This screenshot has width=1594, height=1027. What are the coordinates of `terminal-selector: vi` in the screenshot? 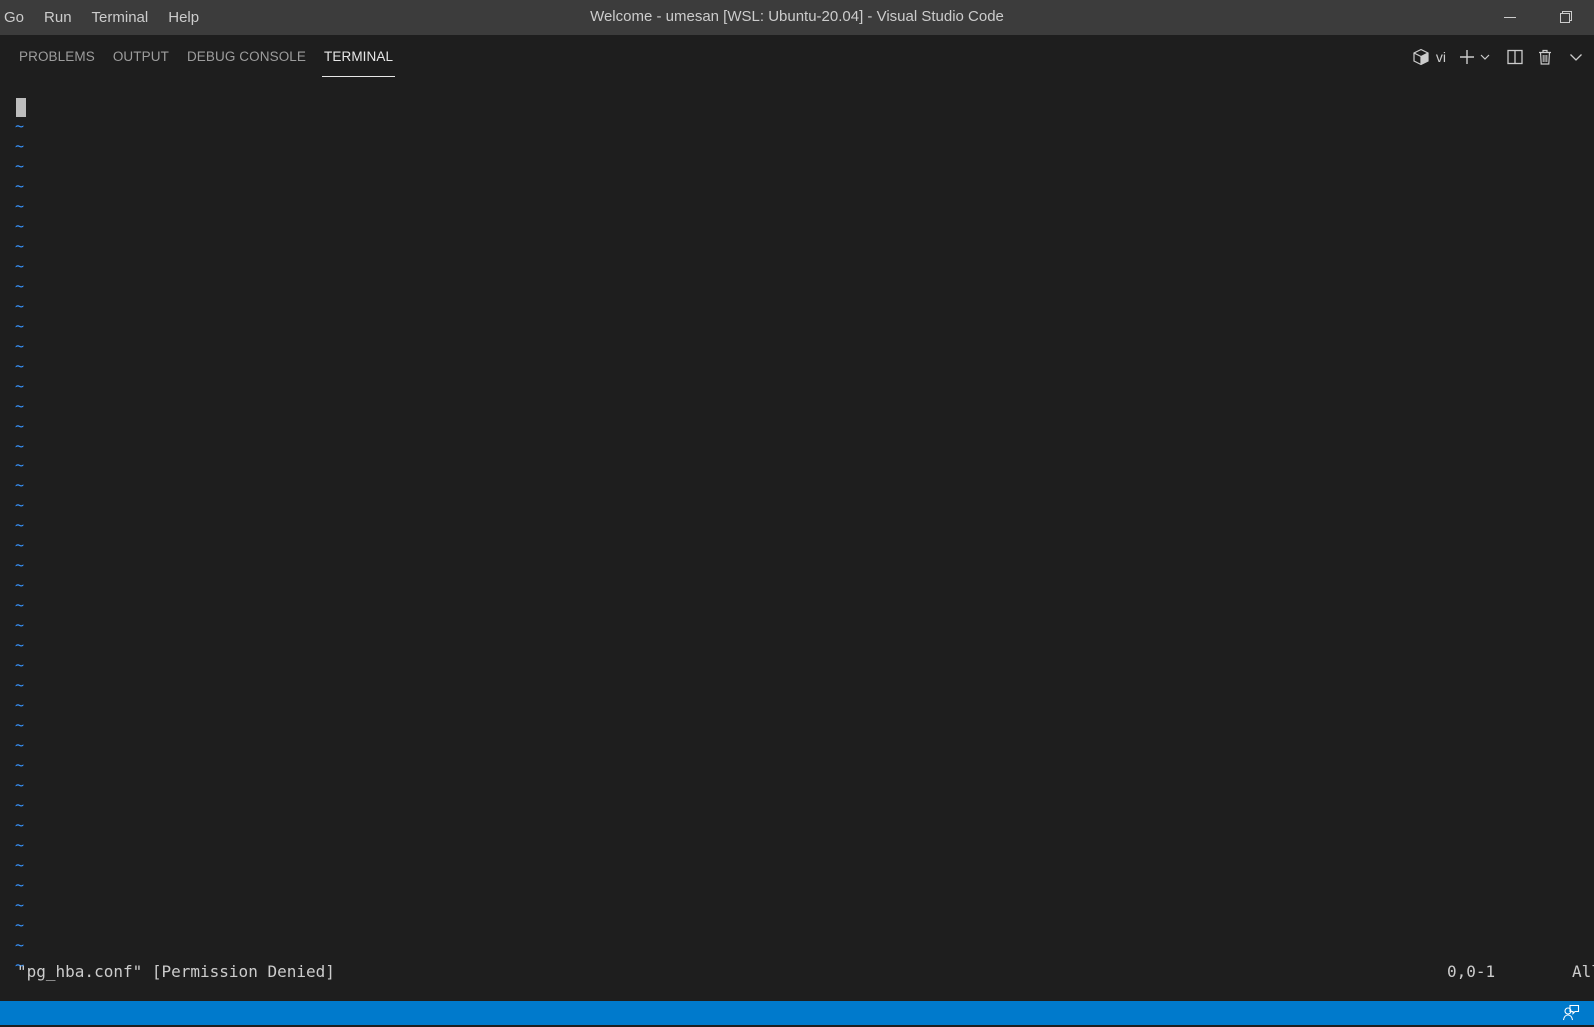 It's located at (1433, 57).